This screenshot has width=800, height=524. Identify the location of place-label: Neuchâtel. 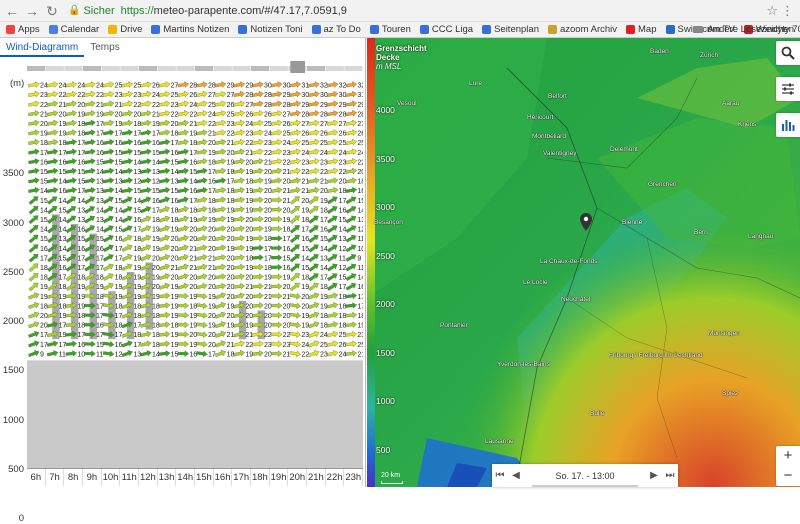
(576, 299).